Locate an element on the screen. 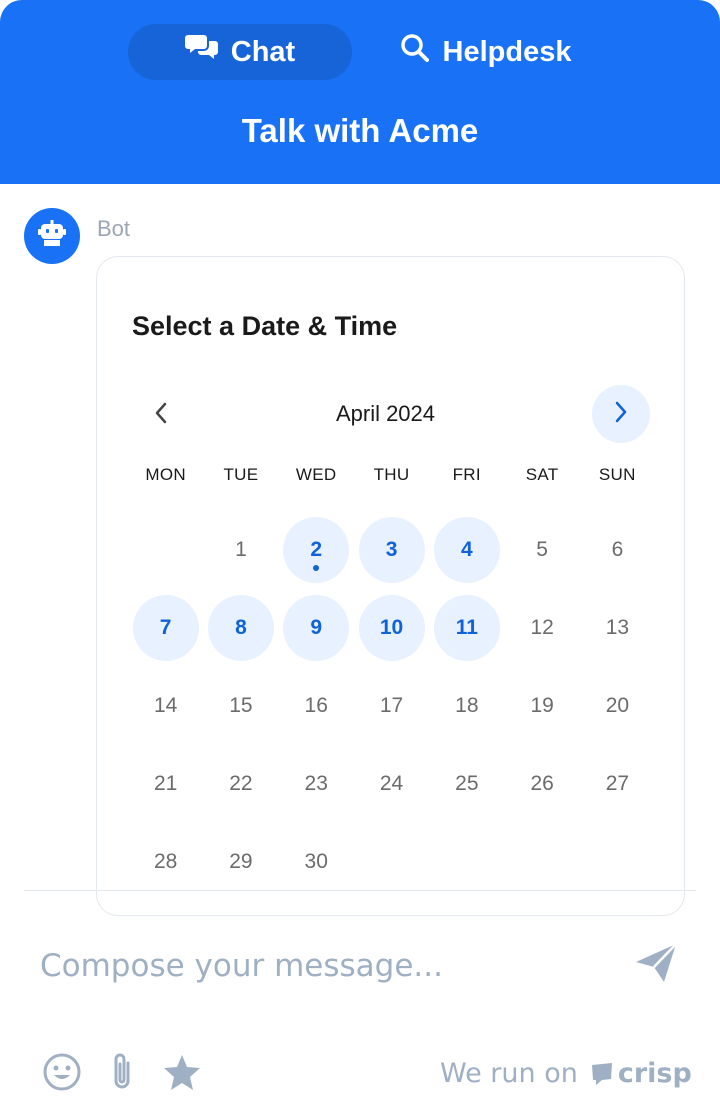 The width and height of the screenshot is (720, 1120). day-number: 30 is located at coordinates (316, 861).